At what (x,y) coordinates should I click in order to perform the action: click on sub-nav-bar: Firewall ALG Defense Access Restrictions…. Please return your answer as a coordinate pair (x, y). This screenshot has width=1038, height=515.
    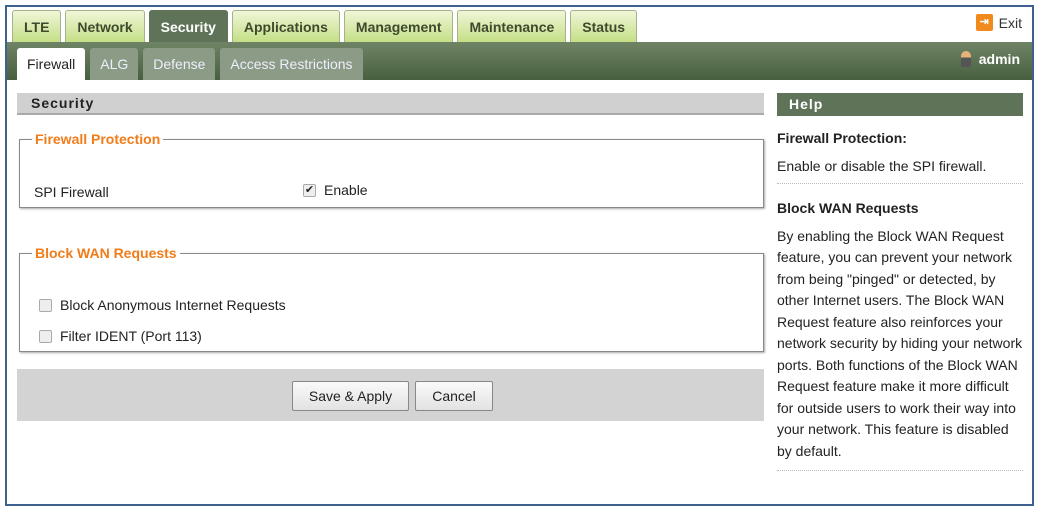
    Looking at the image, I should click on (519, 61).